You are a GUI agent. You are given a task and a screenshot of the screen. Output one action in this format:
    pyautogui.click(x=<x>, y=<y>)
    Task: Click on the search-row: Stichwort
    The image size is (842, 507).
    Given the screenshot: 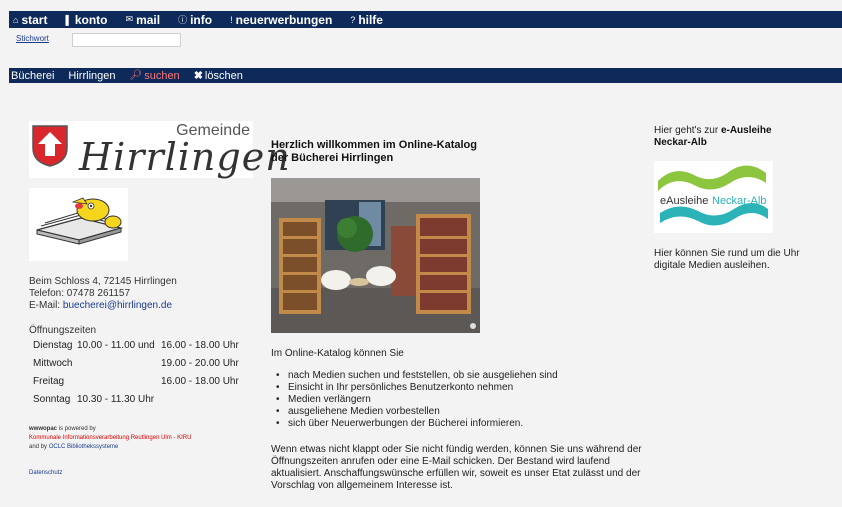 What is the action you would take?
    pyautogui.click(x=425, y=48)
    